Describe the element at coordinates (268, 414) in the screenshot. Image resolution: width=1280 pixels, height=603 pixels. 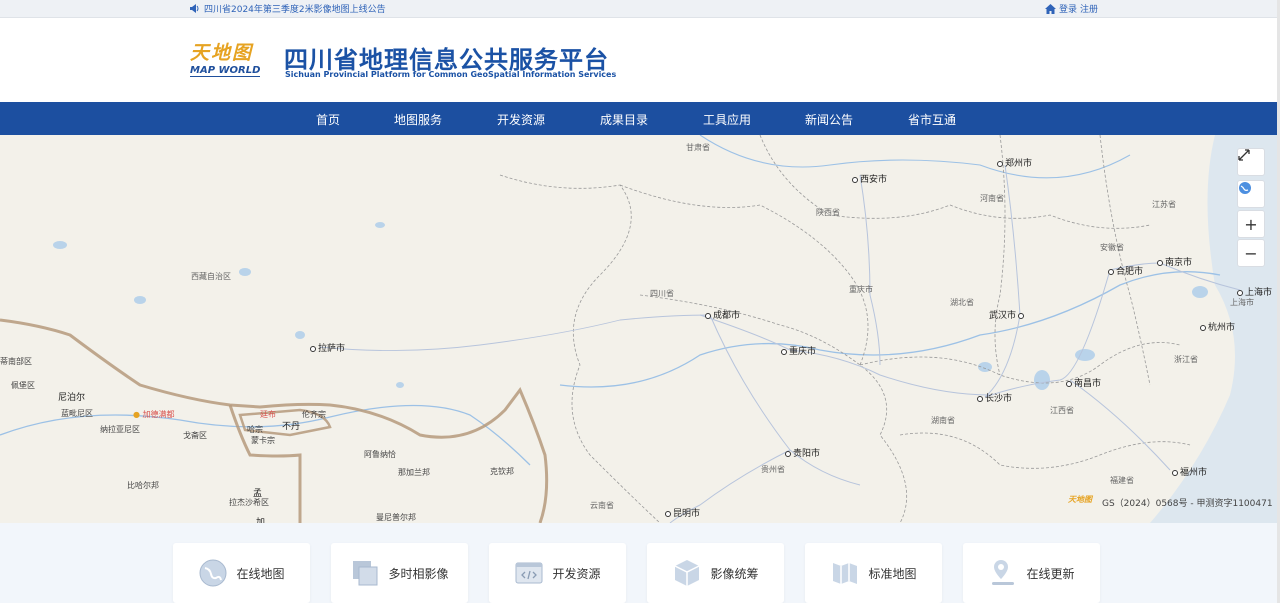
I see `map-label-capital: 廷布` at that location.